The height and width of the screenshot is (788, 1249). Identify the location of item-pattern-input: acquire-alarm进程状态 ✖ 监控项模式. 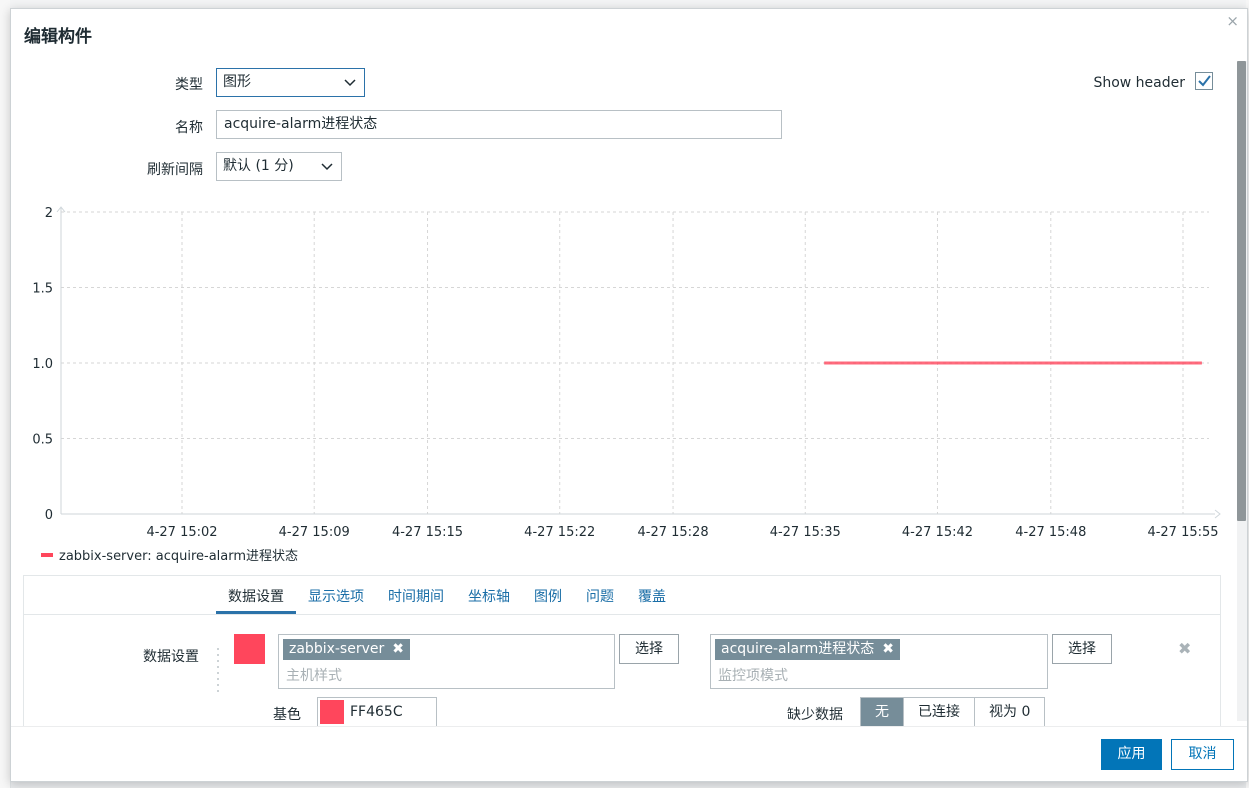
(879, 661).